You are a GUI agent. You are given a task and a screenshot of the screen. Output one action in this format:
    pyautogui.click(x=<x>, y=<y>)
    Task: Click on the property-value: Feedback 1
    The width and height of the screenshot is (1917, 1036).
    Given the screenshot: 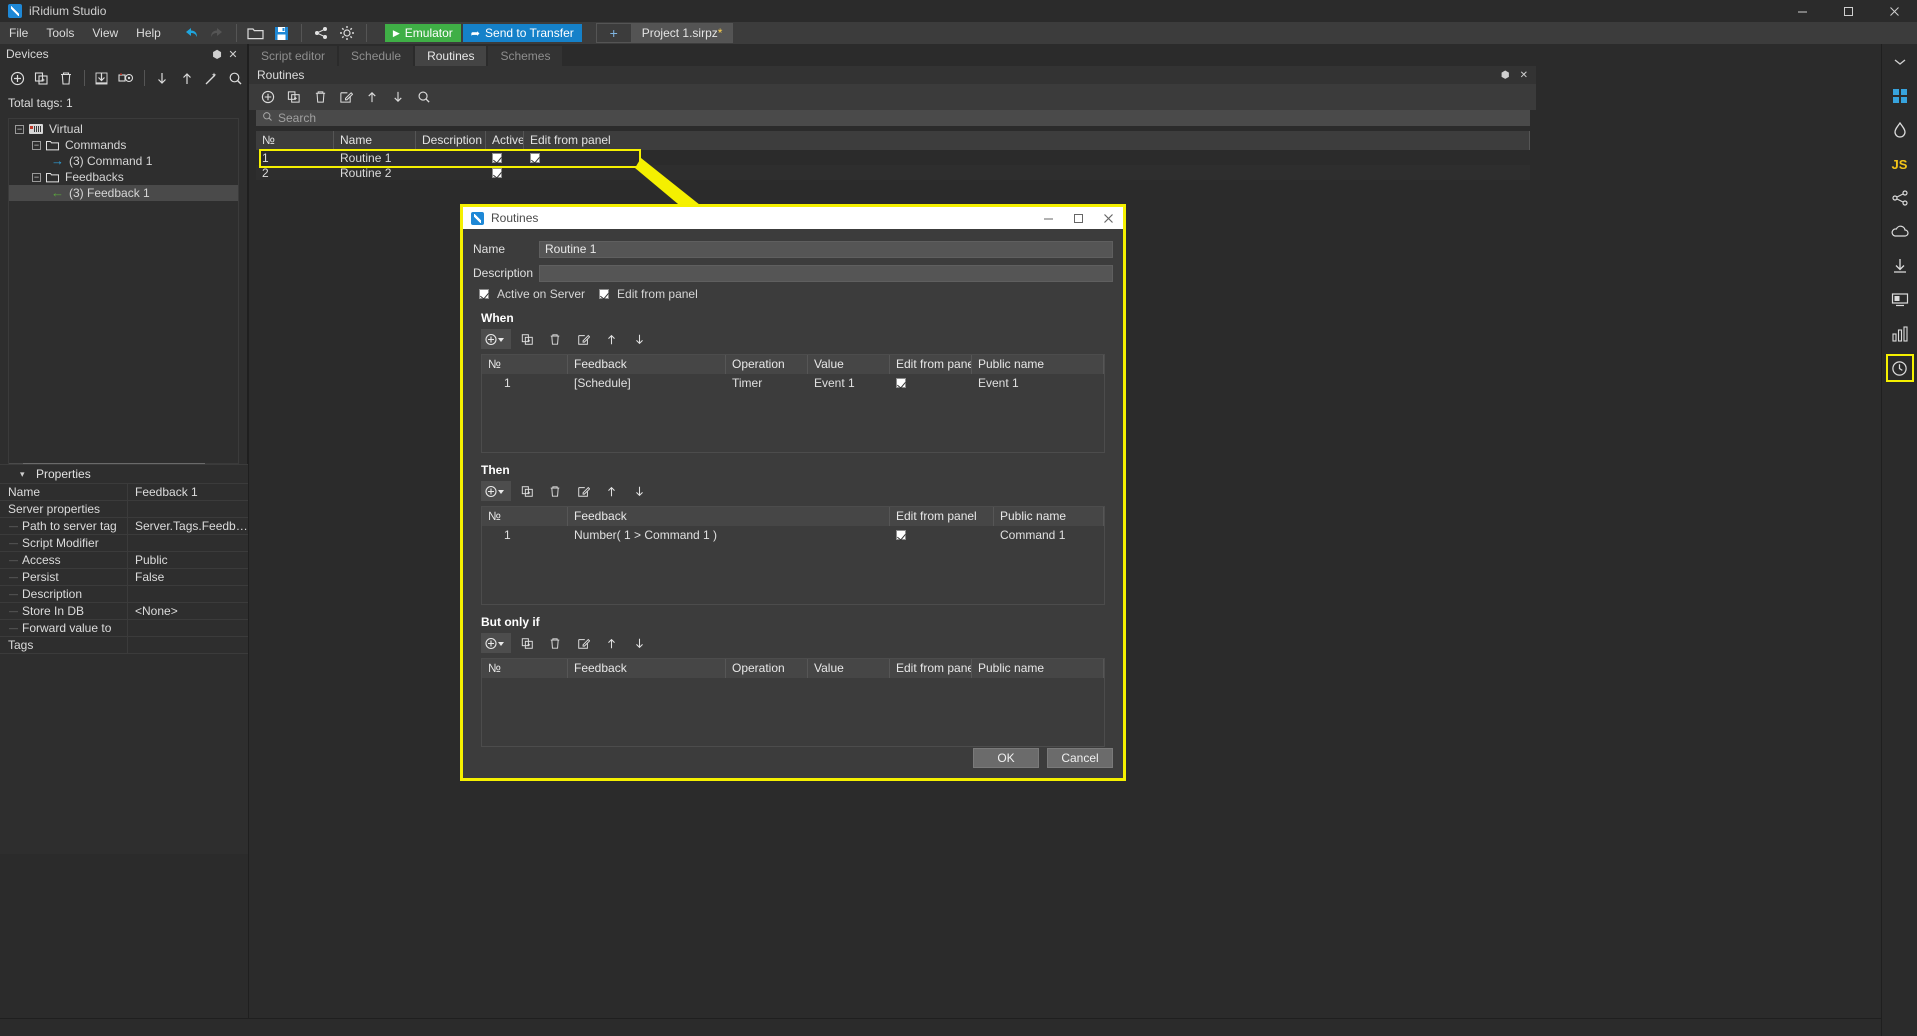 What is the action you would take?
    pyautogui.click(x=188, y=492)
    